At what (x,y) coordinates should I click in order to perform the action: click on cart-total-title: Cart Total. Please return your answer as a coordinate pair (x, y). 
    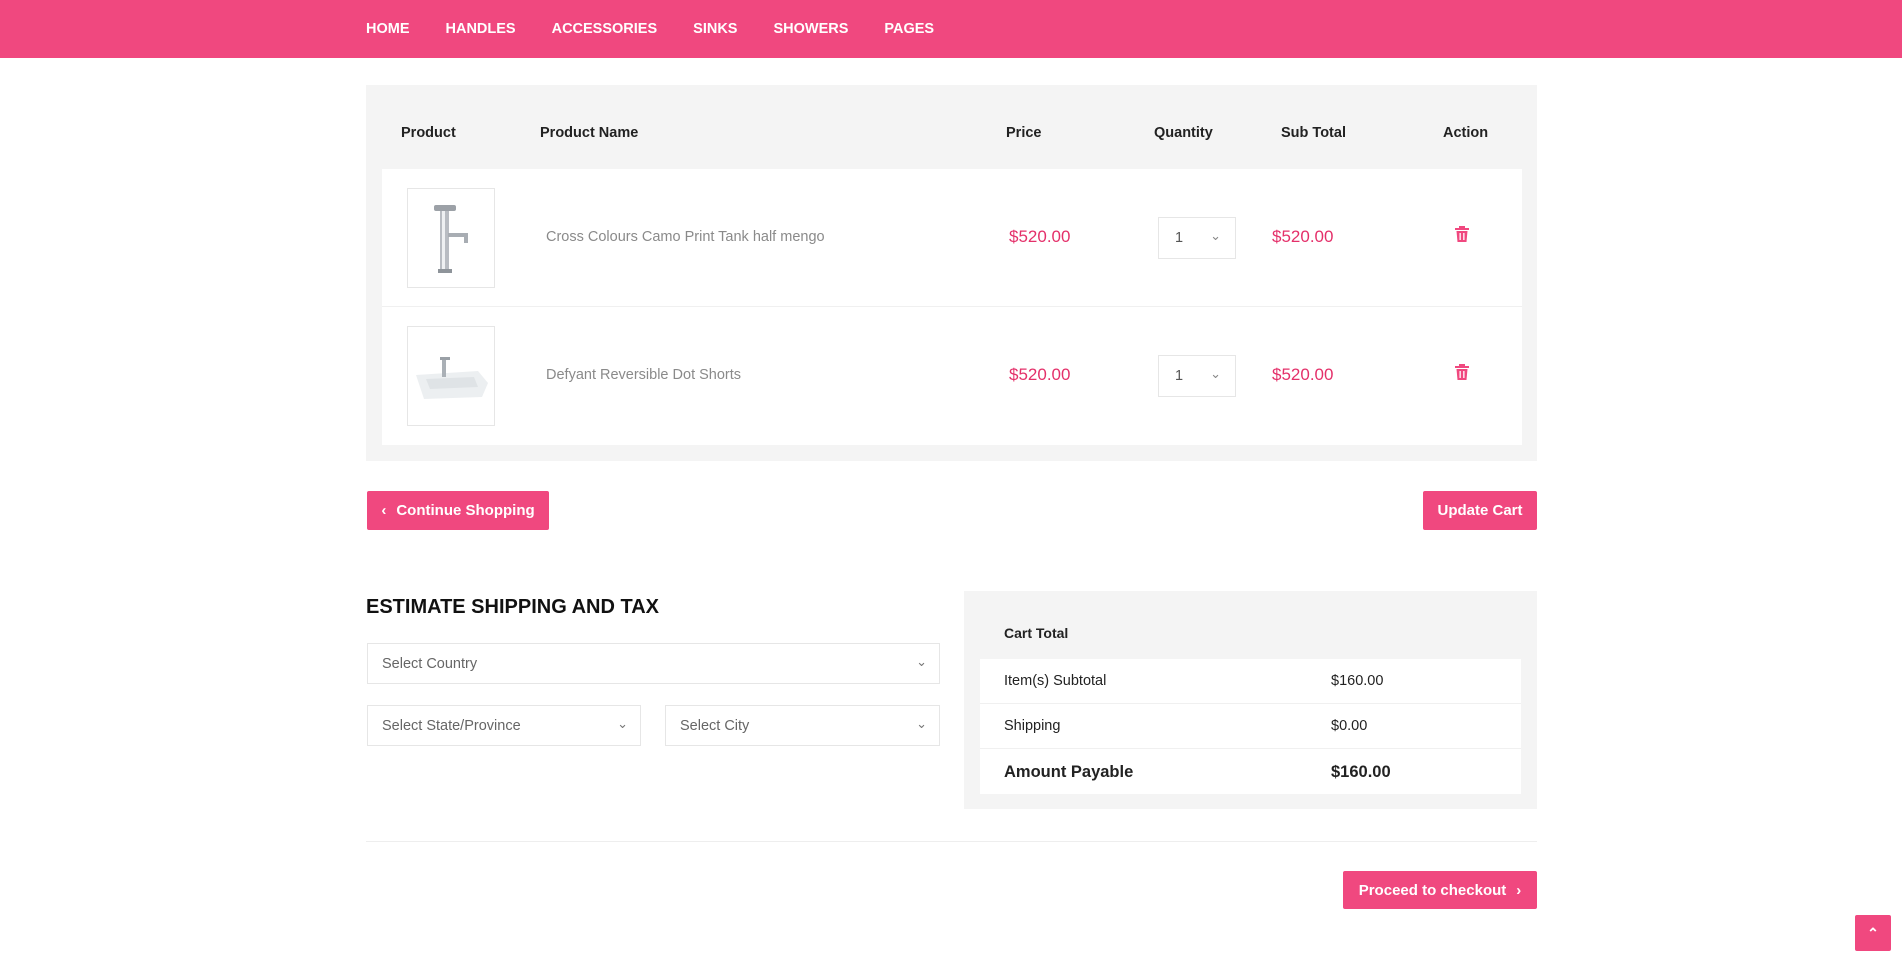
    Looking at the image, I should click on (1036, 633).